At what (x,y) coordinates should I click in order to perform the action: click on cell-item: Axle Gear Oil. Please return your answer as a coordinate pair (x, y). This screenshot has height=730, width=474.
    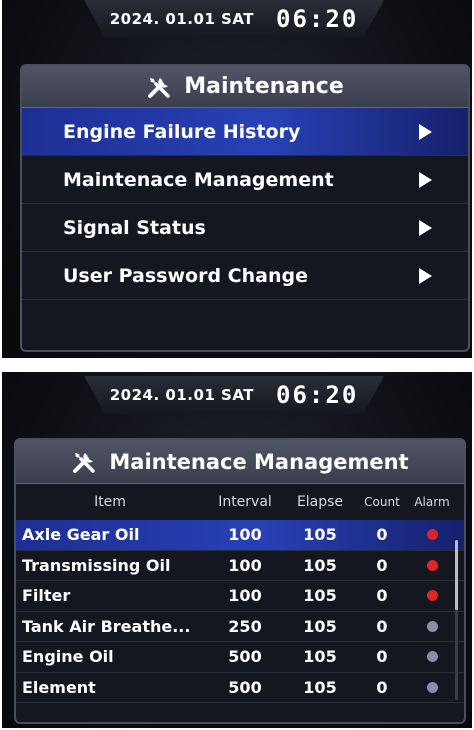
    Looking at the image, I should click on (81, 535).